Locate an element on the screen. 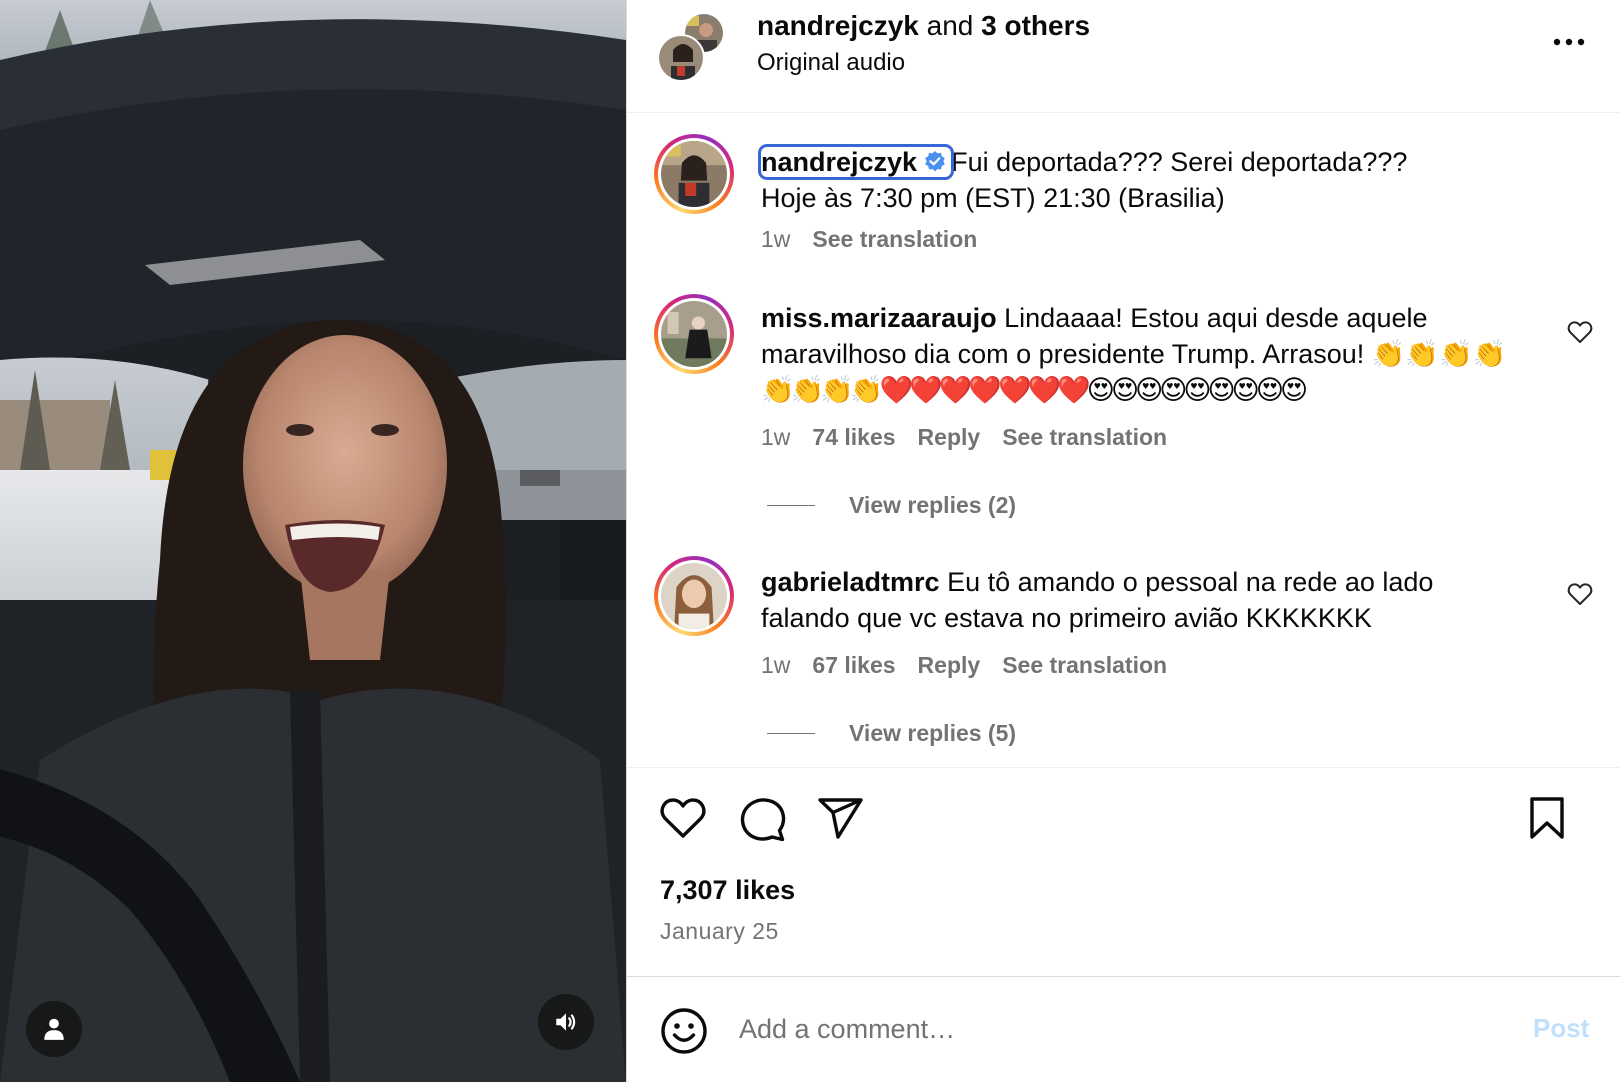 Image resolution: width=1620 pixels, height=1082 pixels. view-replies-label: View replies (5) is located at coordinates (933, 733).